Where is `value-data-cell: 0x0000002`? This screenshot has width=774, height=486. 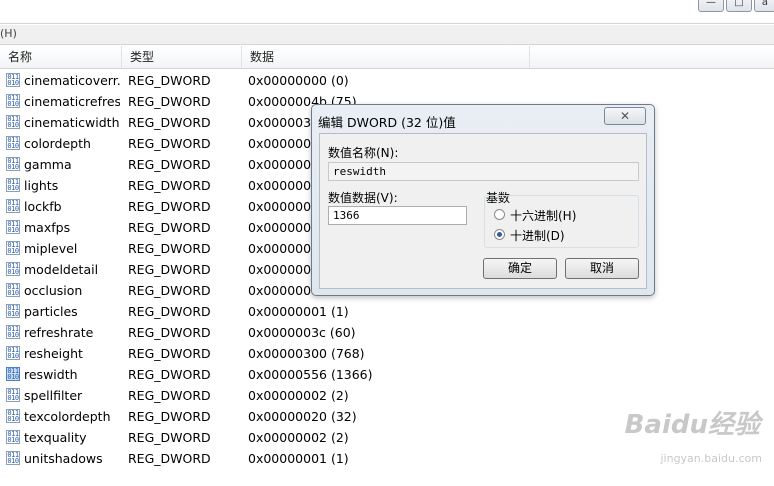
value-data-cell: 0x0000002 is located at coordinates (284, 164).